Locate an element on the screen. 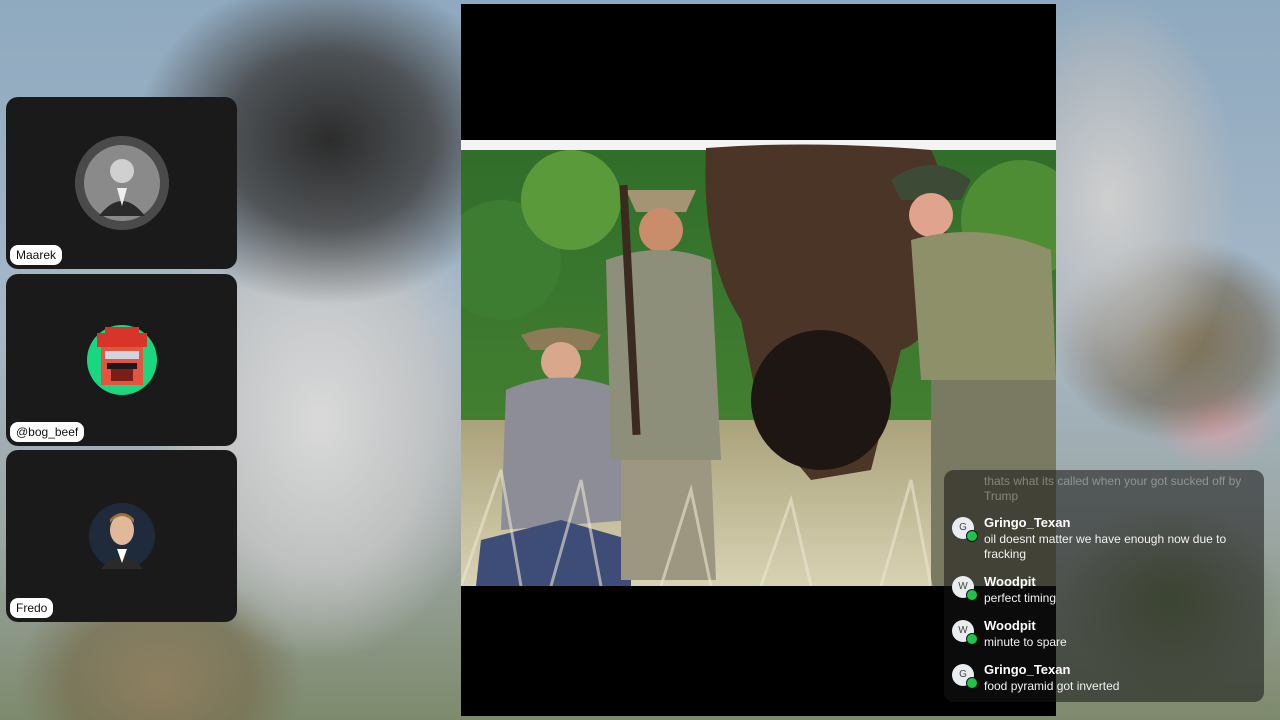 Image resolution: width=1280 pixels, height=720 pixels. participant-tile-maarek: Maarek is located at coordinates (121, 183).